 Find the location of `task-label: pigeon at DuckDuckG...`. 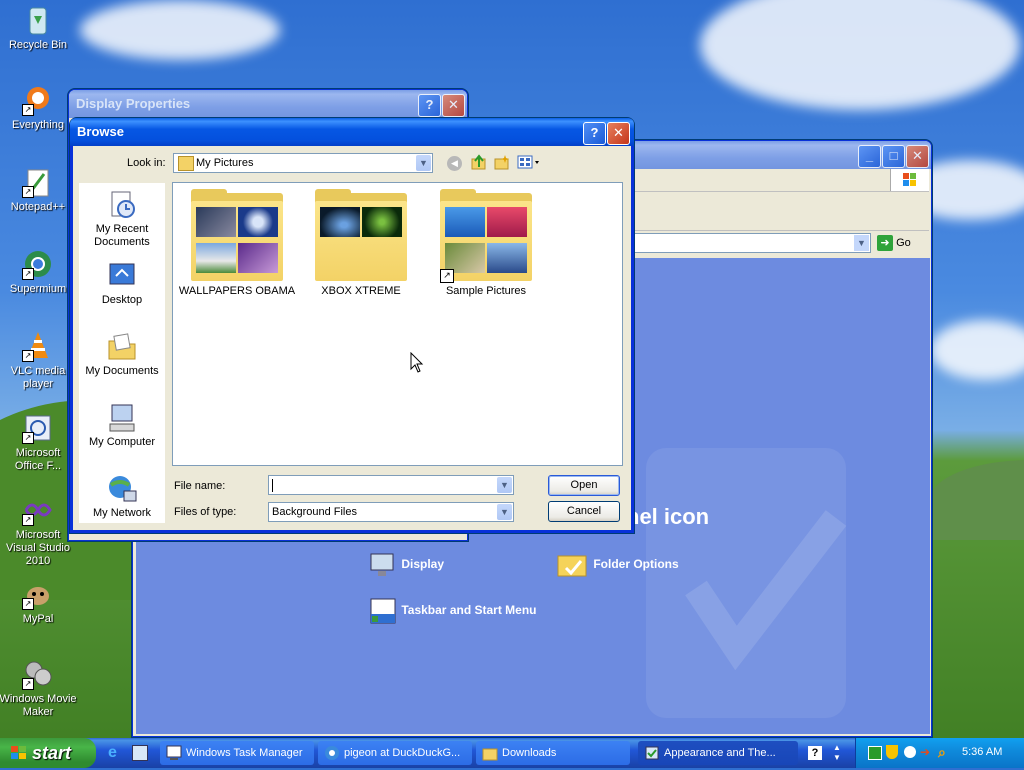

task-label: pigeon at DuckDuckG... is located at coordinates (402, 753).